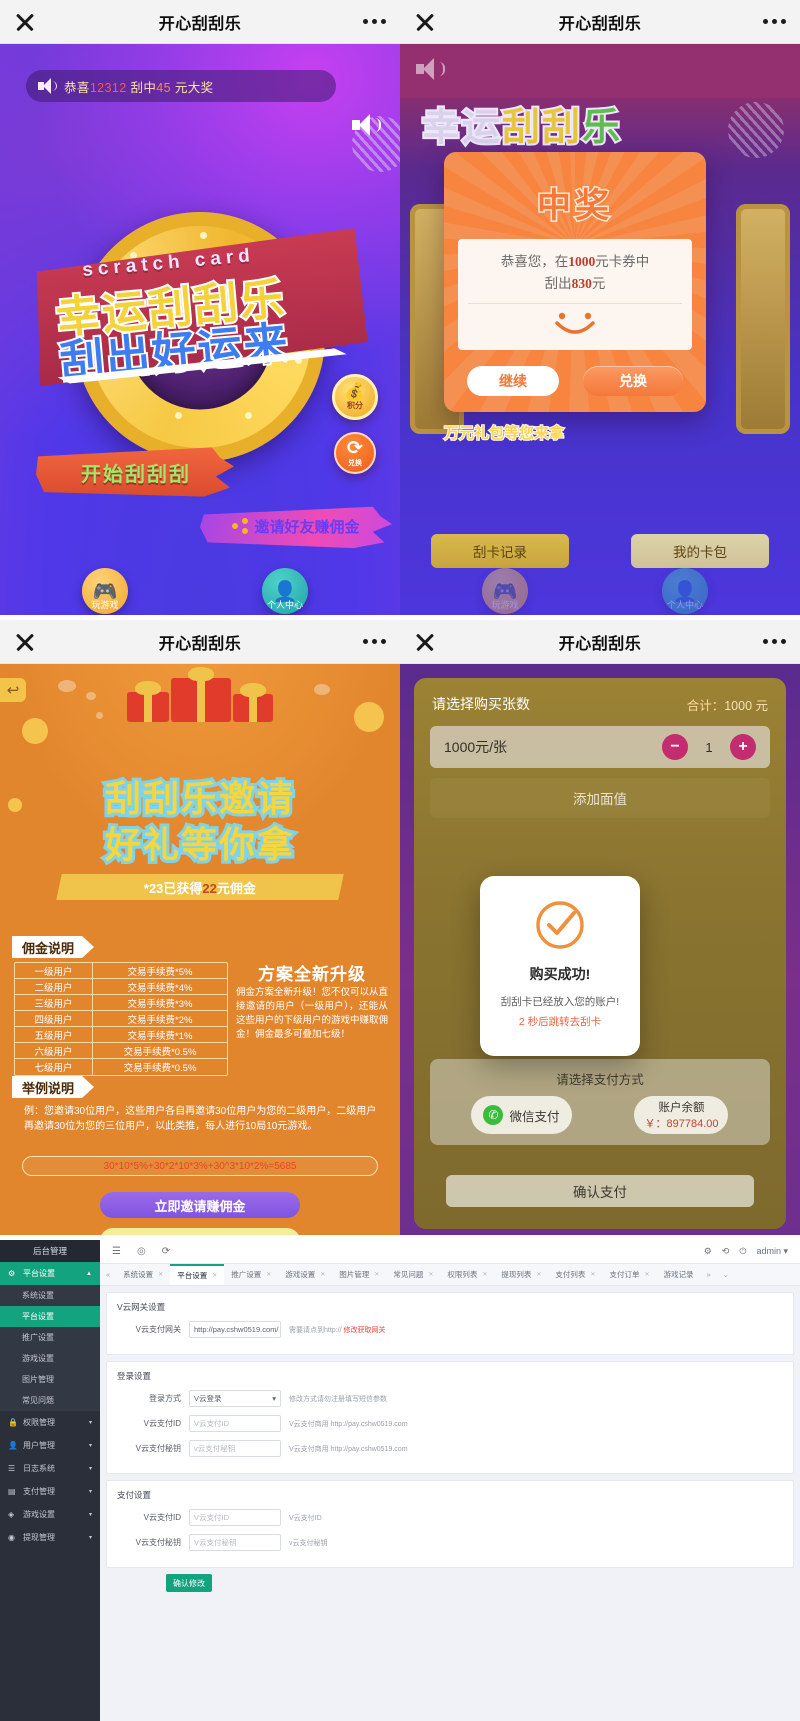 The width and height of the screenshot is (800, 1721). Describe the element at coordinates (235, 1329) in the screenshot. I see `gateway-url-input: http://pay.cshw0519.com/` at that location.